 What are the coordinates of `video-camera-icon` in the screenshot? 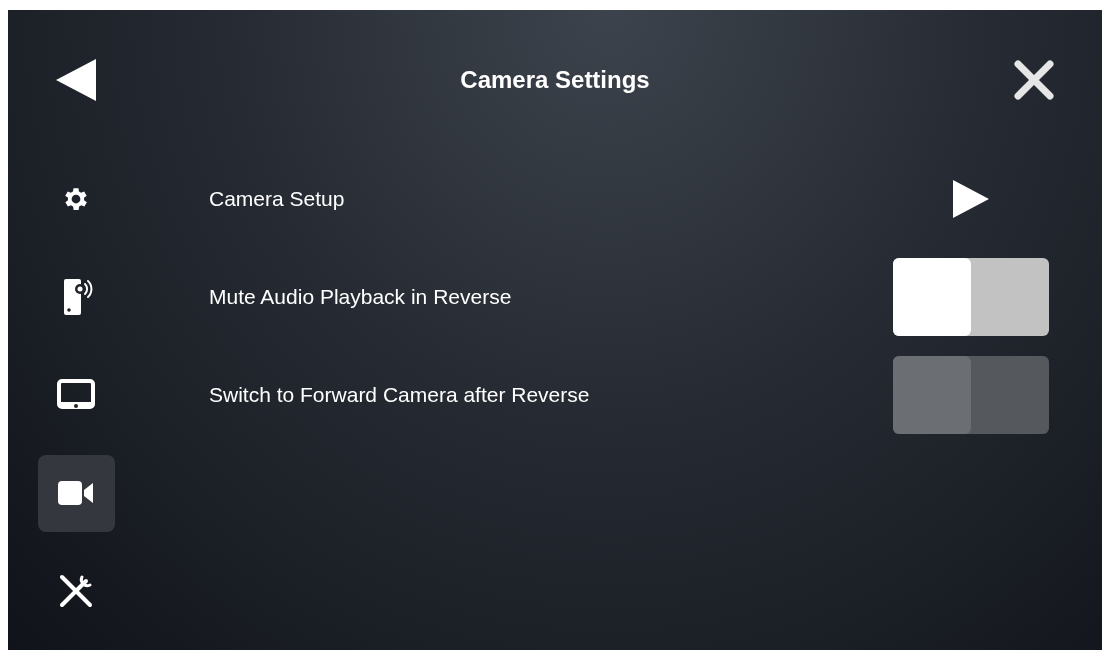 It's located at (76, 493).